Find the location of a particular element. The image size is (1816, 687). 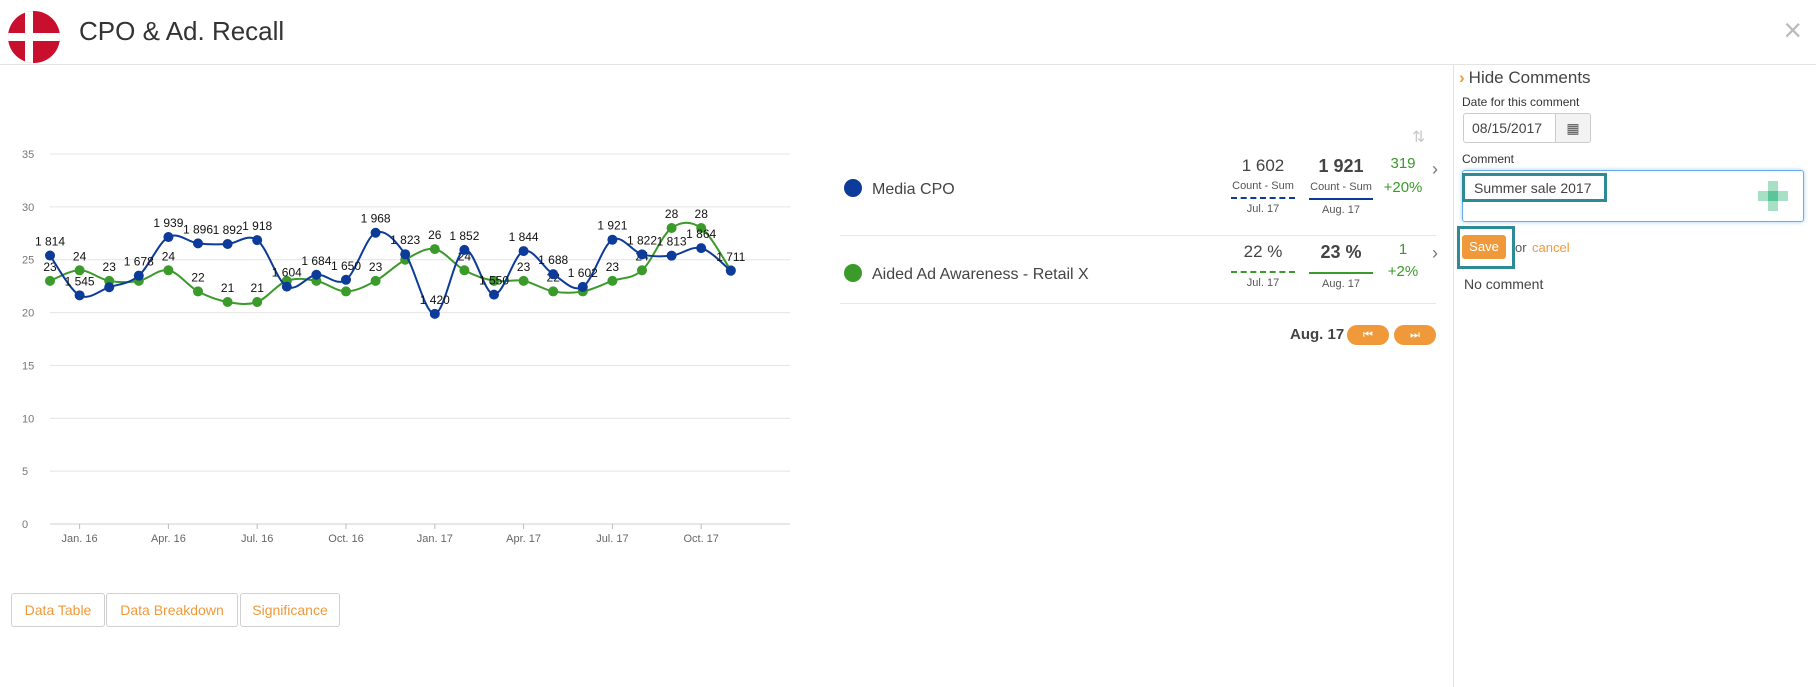

x-tick-label: Apr. 16 is located at coordinates (168, 539).